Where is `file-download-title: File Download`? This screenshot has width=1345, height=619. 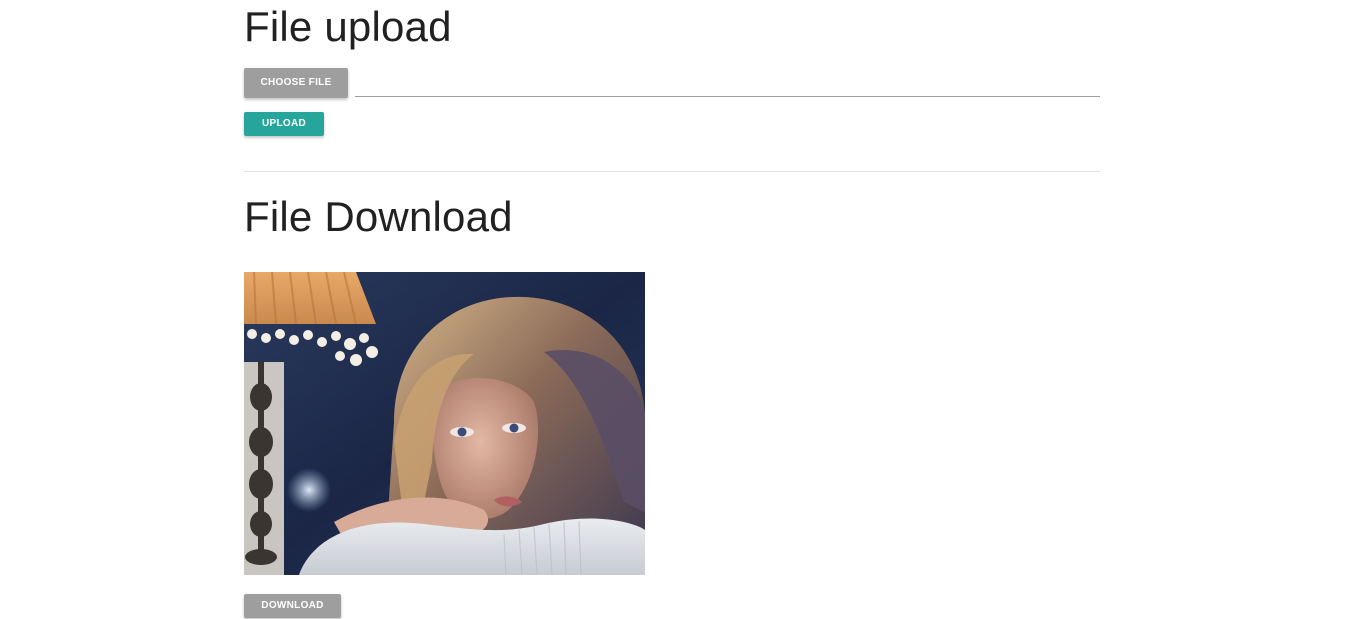 file-download-title: File Download is located at coordinates (378, 216).